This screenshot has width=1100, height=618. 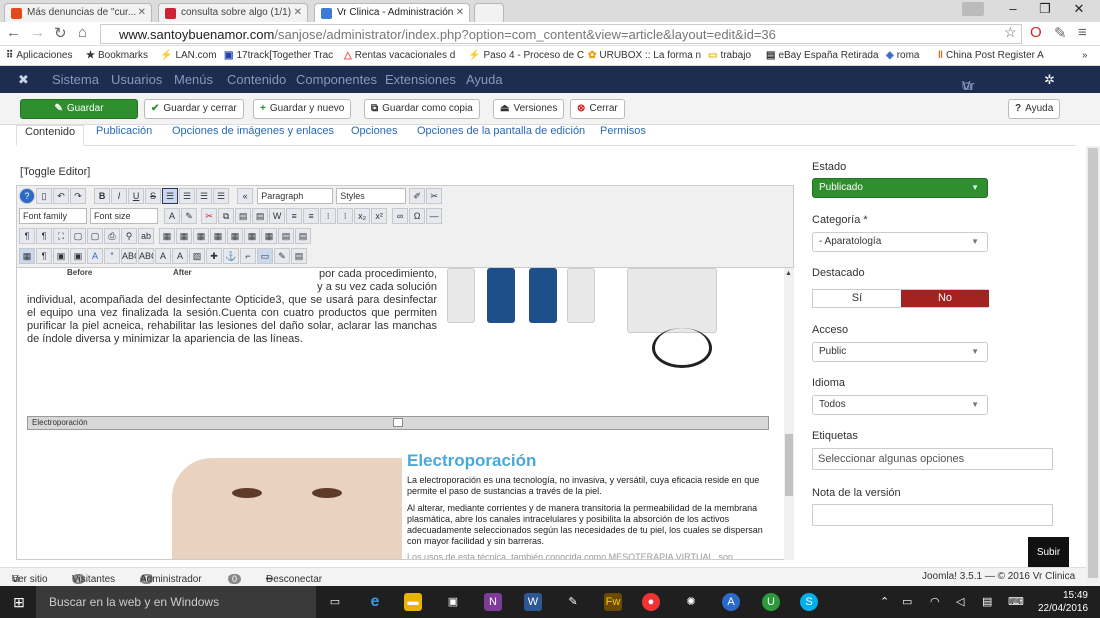 What do you see at coordinates (50, 135) in the screenshot?
I see `tab-contenido: Contenido` at bounding box center [50, 135].